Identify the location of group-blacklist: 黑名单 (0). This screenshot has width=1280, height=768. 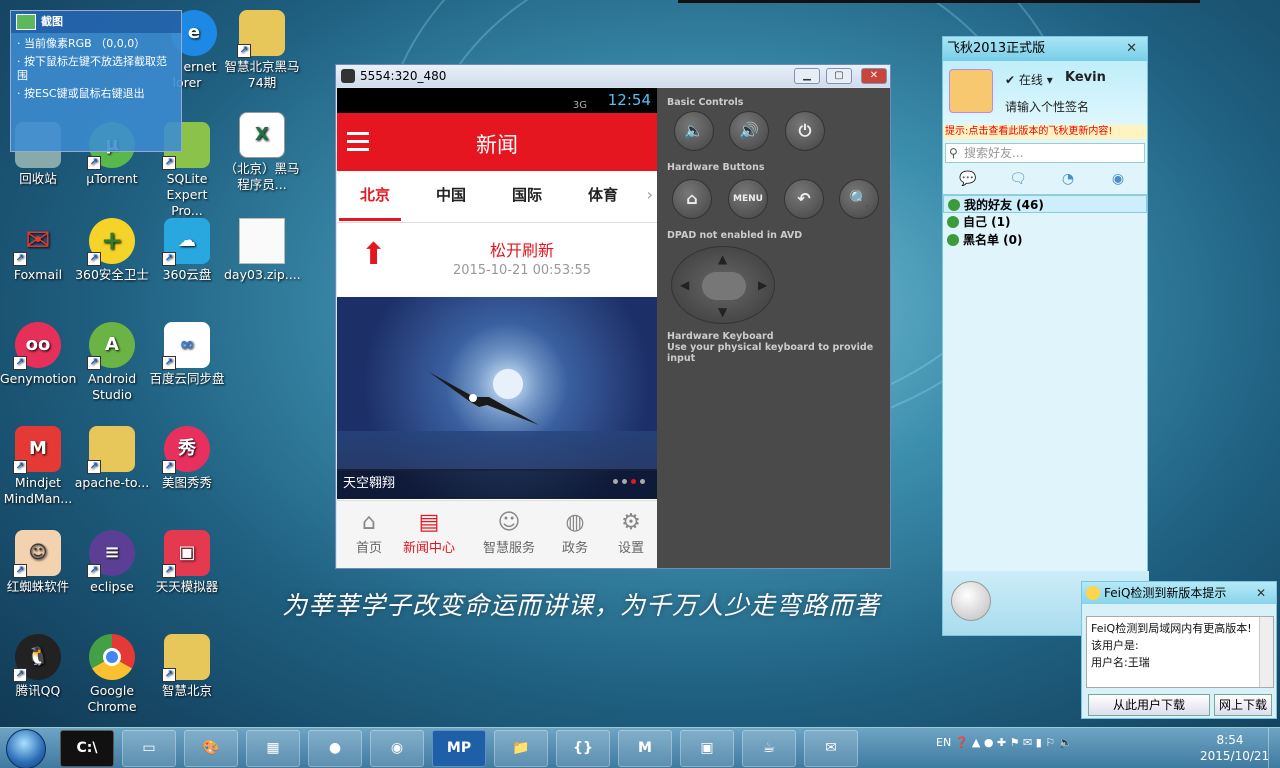
(1045, 240).